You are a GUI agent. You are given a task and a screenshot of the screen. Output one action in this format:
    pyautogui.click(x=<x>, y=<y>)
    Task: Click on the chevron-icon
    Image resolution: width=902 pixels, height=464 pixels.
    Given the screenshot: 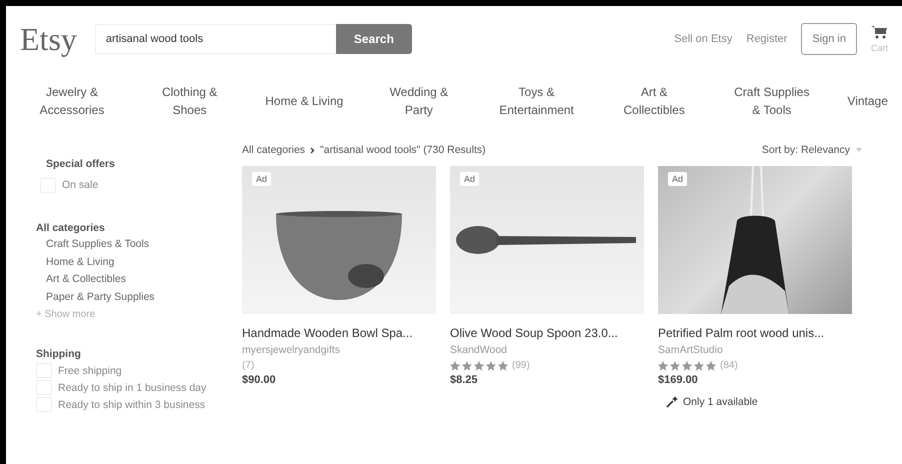 What is the action you would take?
    pyautogui.click(x=313, y=150)
    